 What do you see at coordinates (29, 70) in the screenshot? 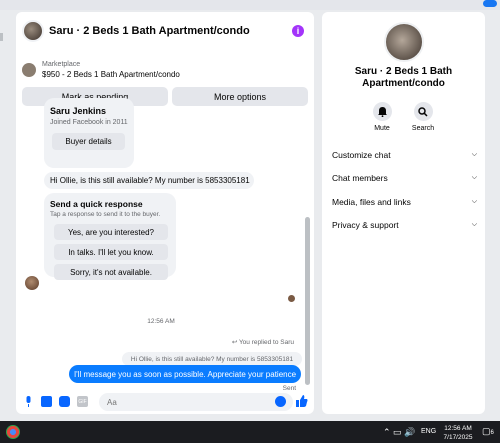
I see `listing-thumbnail` at bounding box center [29, 70].